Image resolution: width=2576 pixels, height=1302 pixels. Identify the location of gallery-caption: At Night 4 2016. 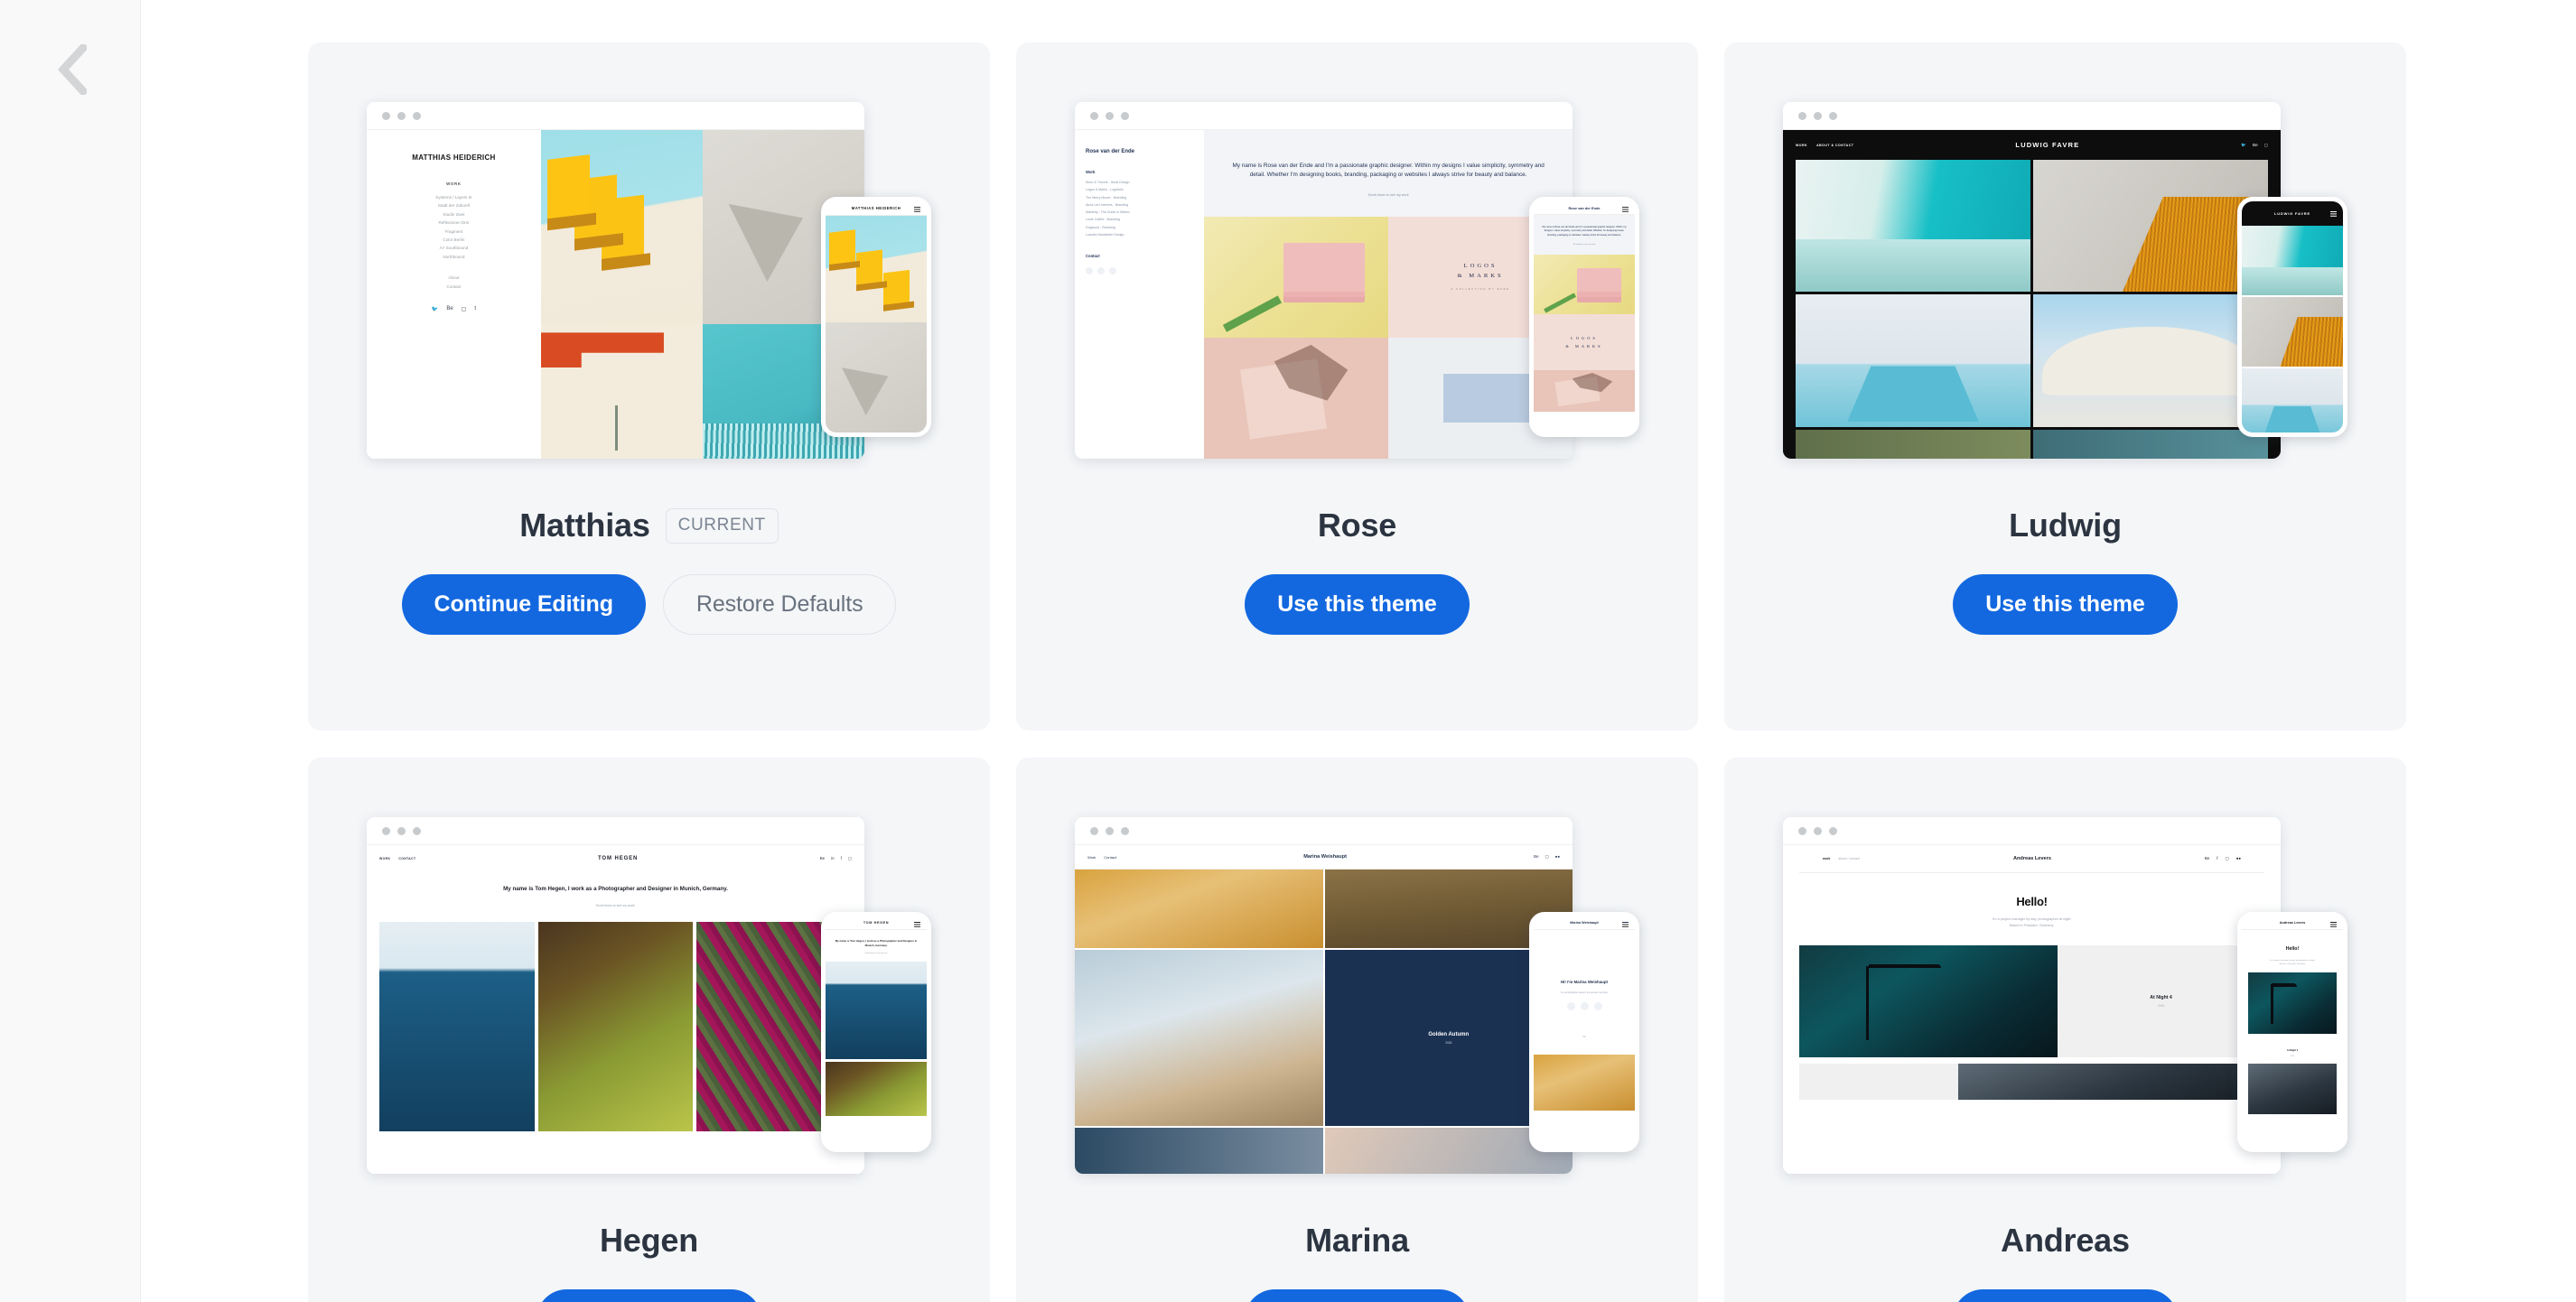
(2292, 1049).